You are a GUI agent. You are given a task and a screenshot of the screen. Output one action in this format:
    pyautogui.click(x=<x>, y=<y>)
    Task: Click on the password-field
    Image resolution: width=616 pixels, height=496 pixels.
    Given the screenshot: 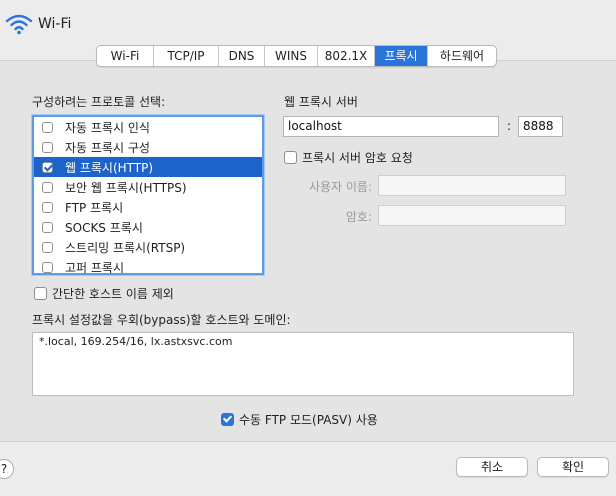 What is the action you would take?
    pyautogui.click(x=472, y=215)
    